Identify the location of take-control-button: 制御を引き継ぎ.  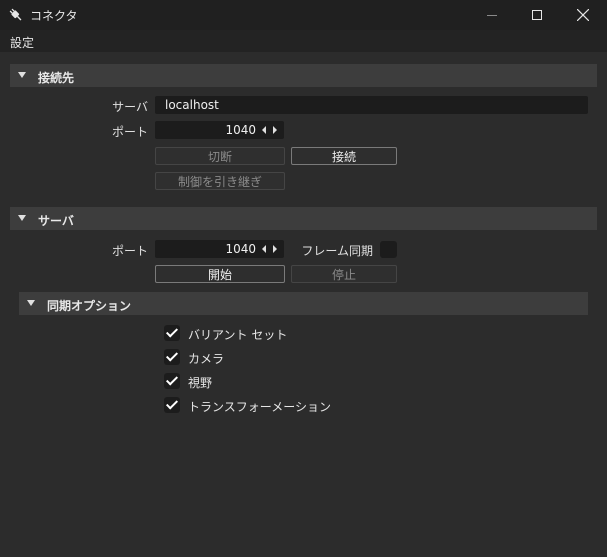
(220, 181).